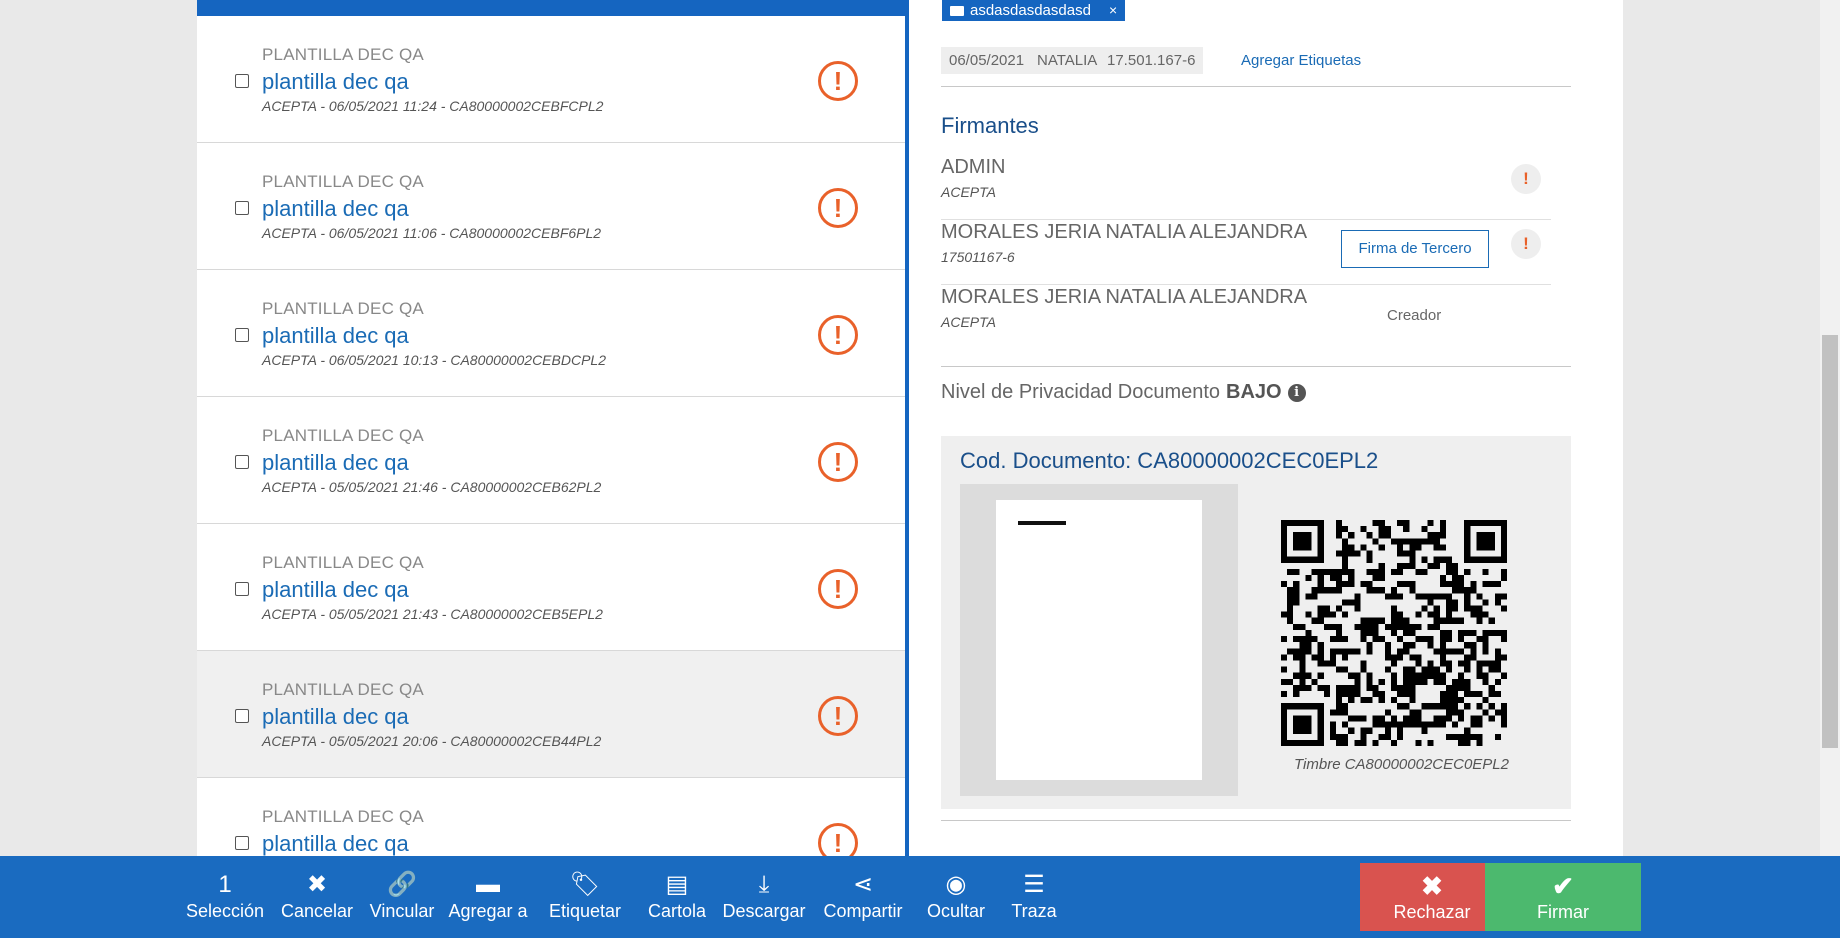  What do you see at coordinates (1067, 60) in the screenshot?
I see `chip-user: NATALIA` at bounding box center [1067, 60].